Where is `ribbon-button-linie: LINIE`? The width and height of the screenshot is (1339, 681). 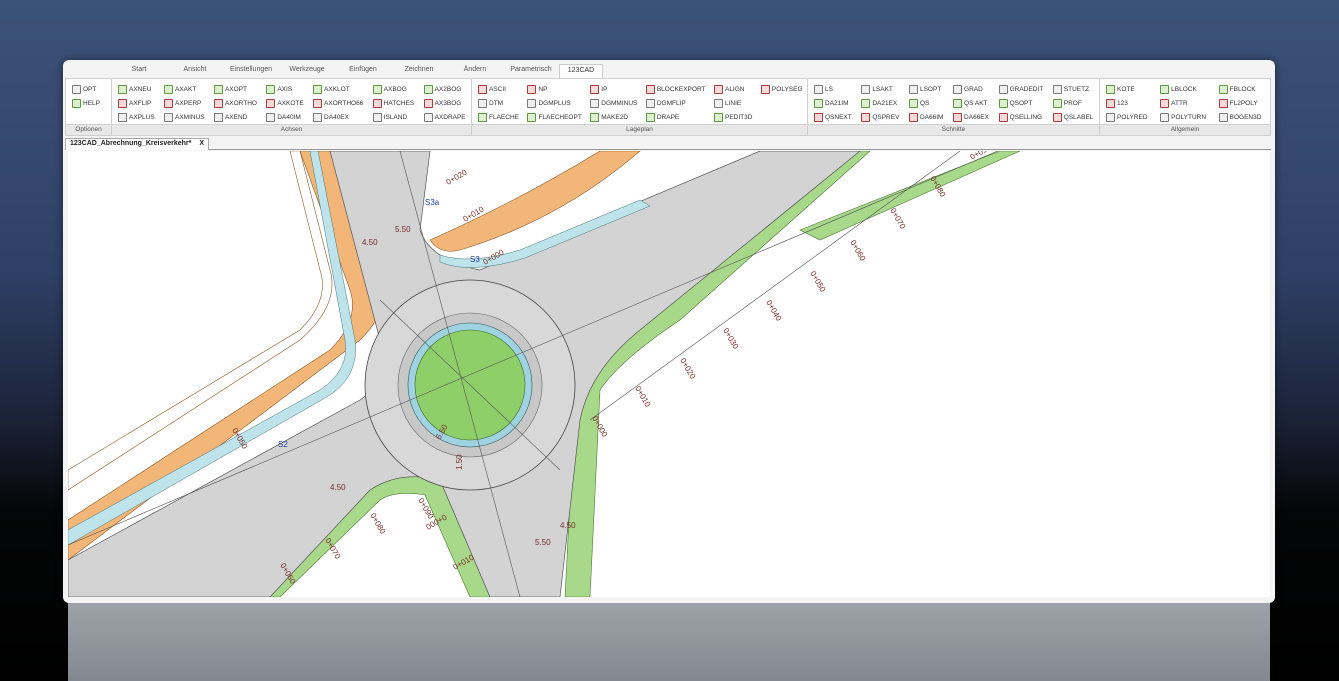
ribbon-button-linie: LINIE is located at coordinates (733, 103).